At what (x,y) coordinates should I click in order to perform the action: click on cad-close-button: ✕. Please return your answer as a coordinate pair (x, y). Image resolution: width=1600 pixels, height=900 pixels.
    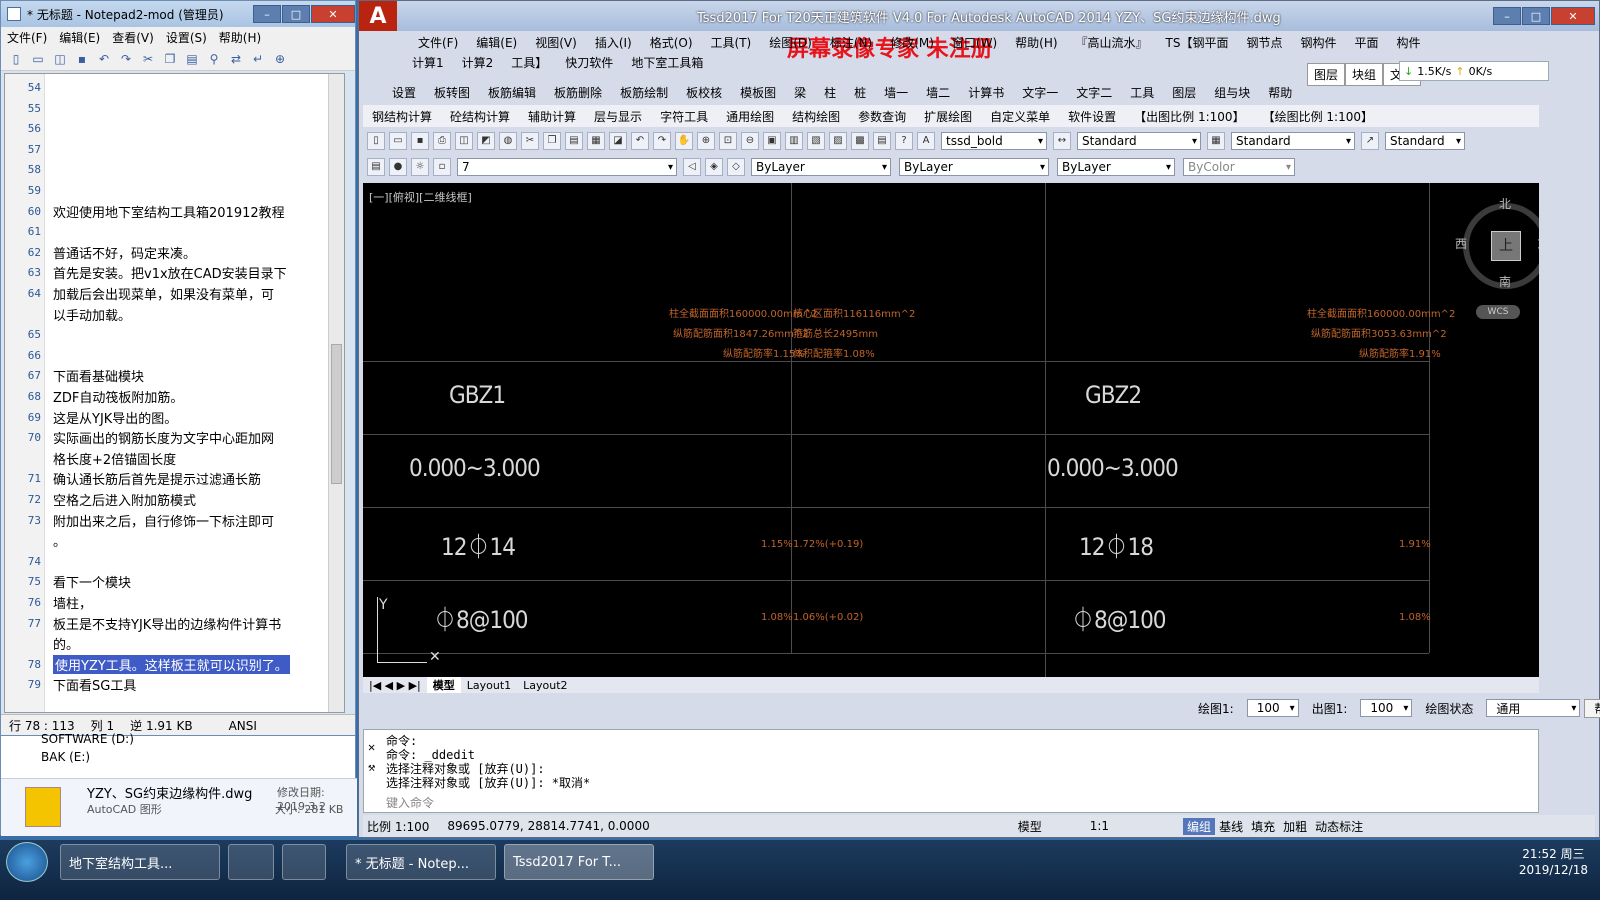
    Looking at the image, I should click on (1573, 16).